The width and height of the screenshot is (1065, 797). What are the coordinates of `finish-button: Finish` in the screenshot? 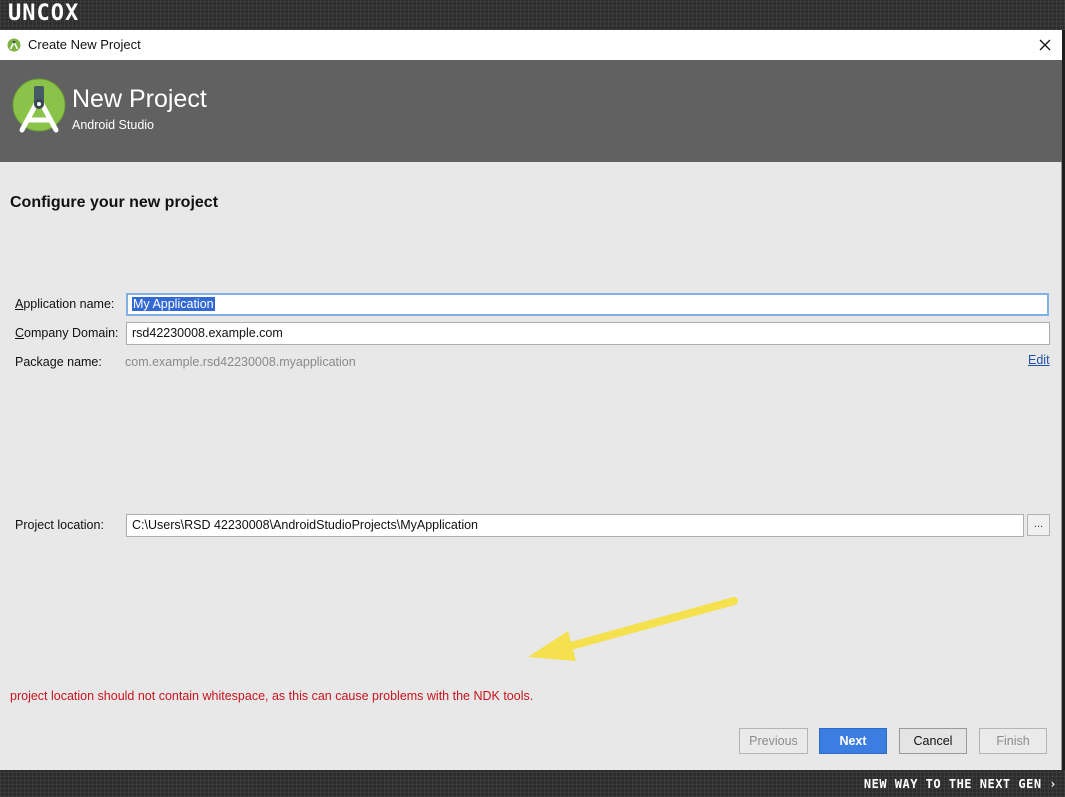 It's located at (1013, 741).